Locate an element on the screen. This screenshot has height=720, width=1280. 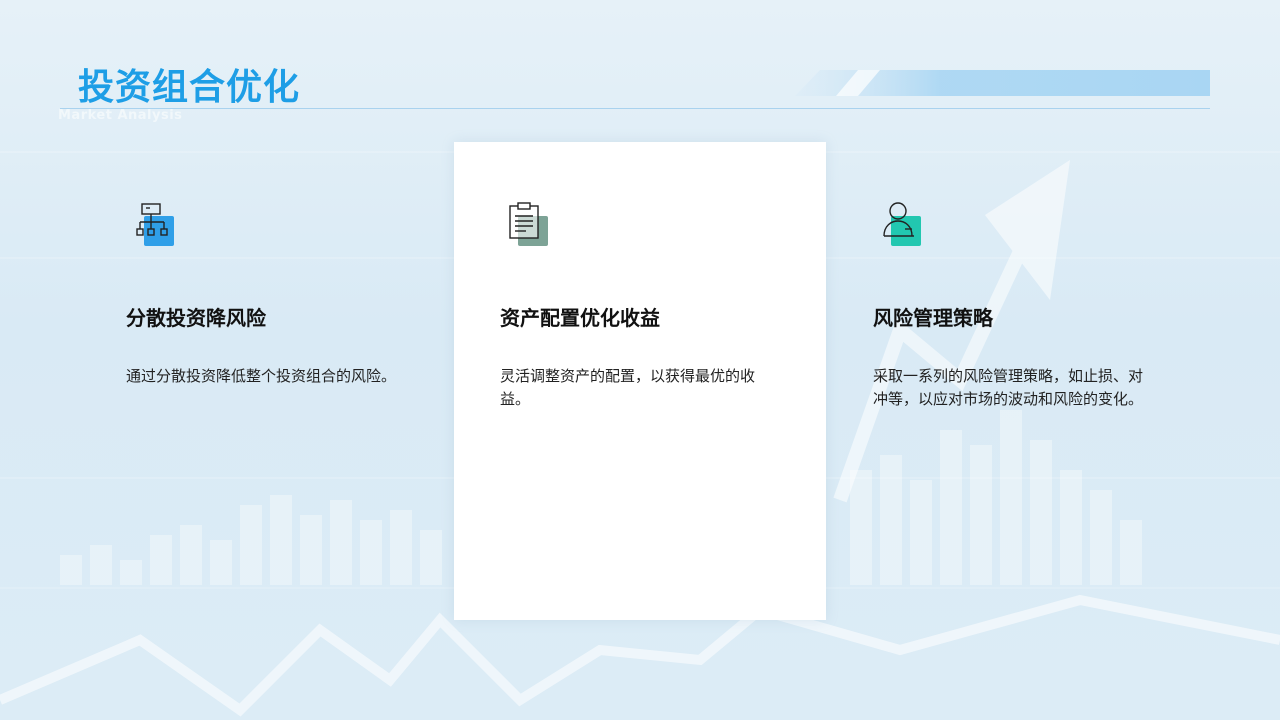
page-subtitle: Market Analysis is located at coordinates (120, 115).